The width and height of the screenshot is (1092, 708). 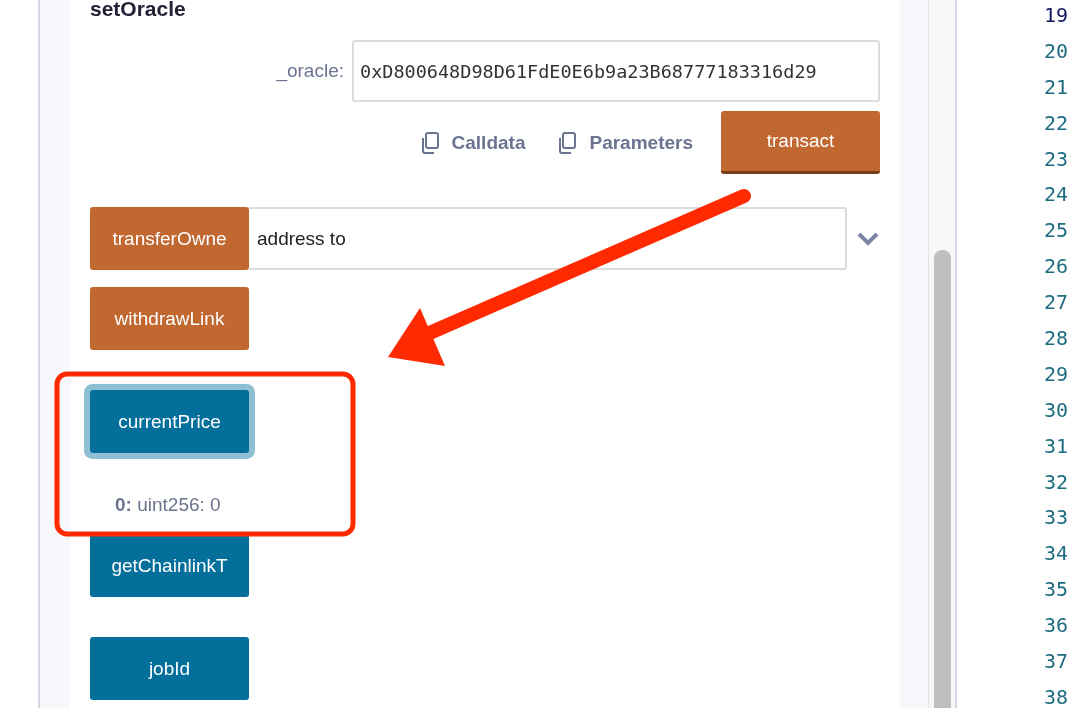 I want to click on line-number: 26, so click(x=1055, y=267).